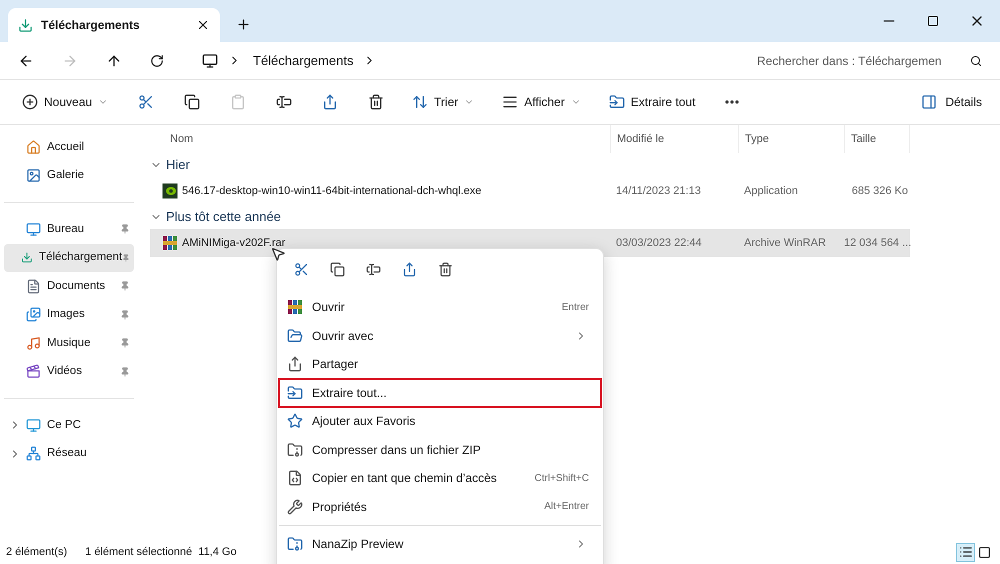 This screenshot has height=564, width=1000. I want to click on toolbar-button: Nouveau, so click(65, 102).